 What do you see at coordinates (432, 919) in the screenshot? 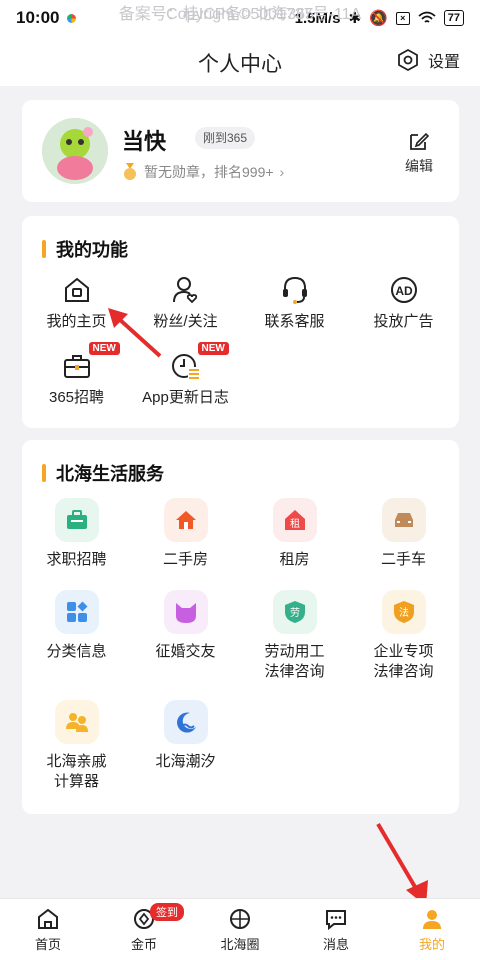
I see `person-icon` at bounding box center [432, 919].